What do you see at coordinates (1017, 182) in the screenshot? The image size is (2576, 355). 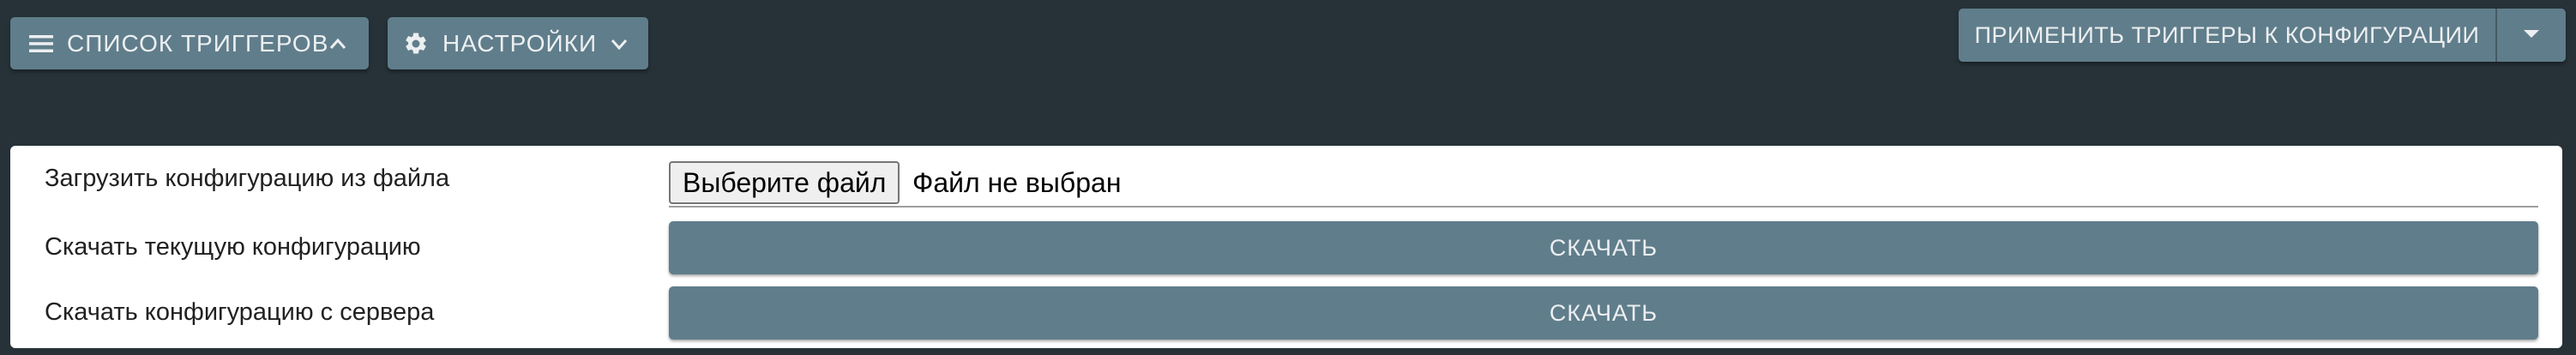 I see `file-status-text: Файл не выбран` at bounding box center [1017, 182].